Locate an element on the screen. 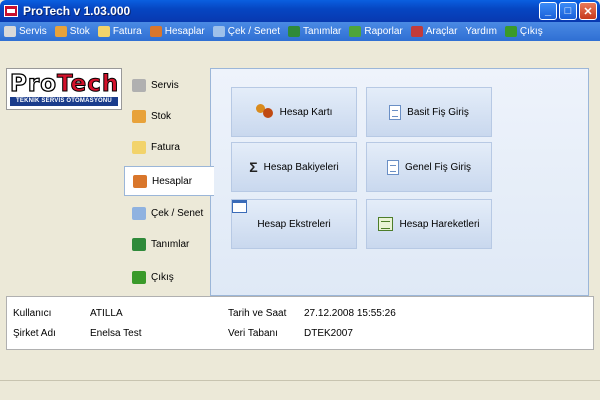 This screenshot has width=600, height=400. sigma-icon: Σ is located at coordinates (253, 167).